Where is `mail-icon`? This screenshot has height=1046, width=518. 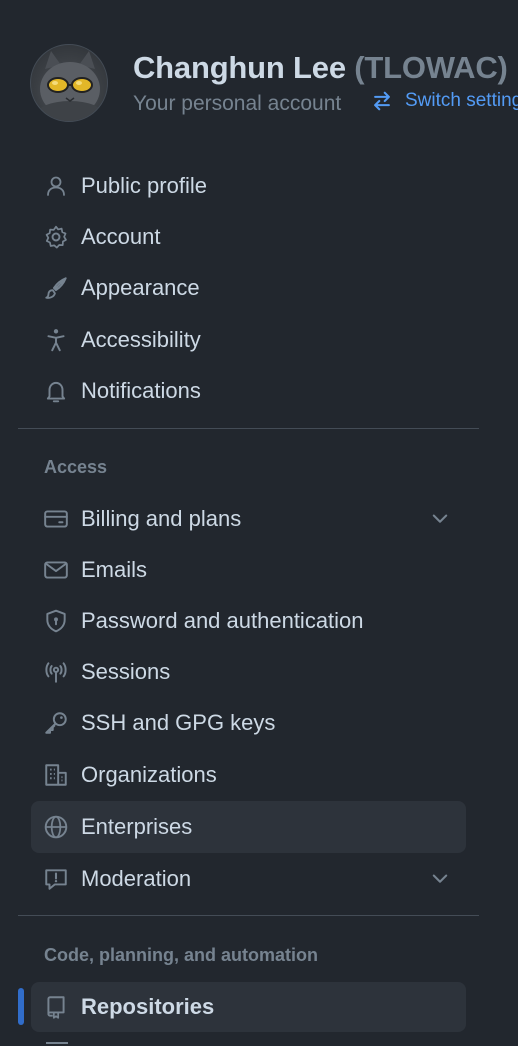 mail-icon is located at coordinates (56, 570).